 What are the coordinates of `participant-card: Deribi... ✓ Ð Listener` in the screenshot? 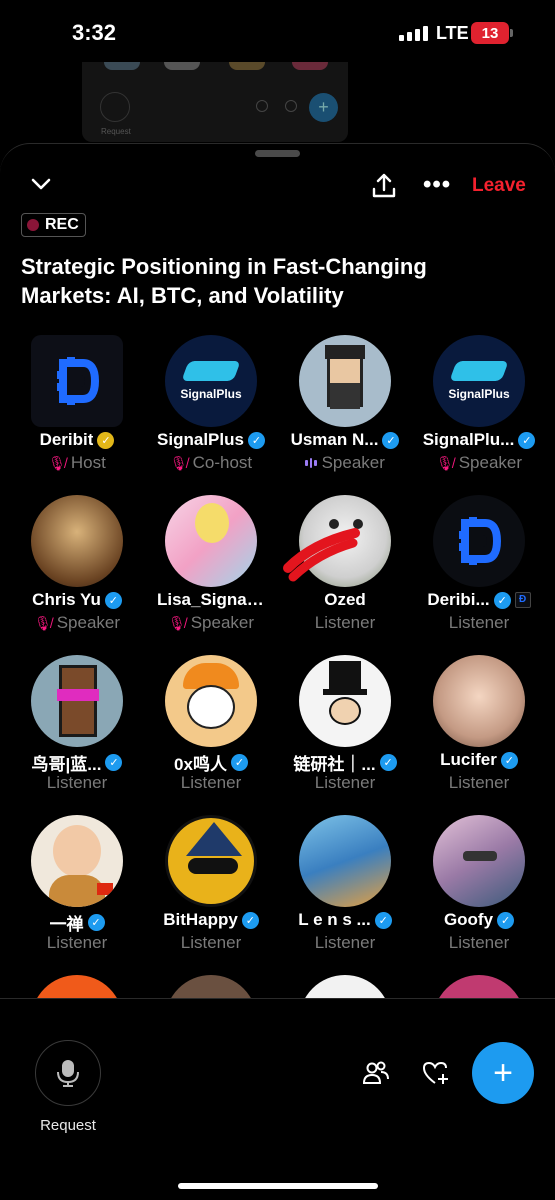 It's located at (479, 570).